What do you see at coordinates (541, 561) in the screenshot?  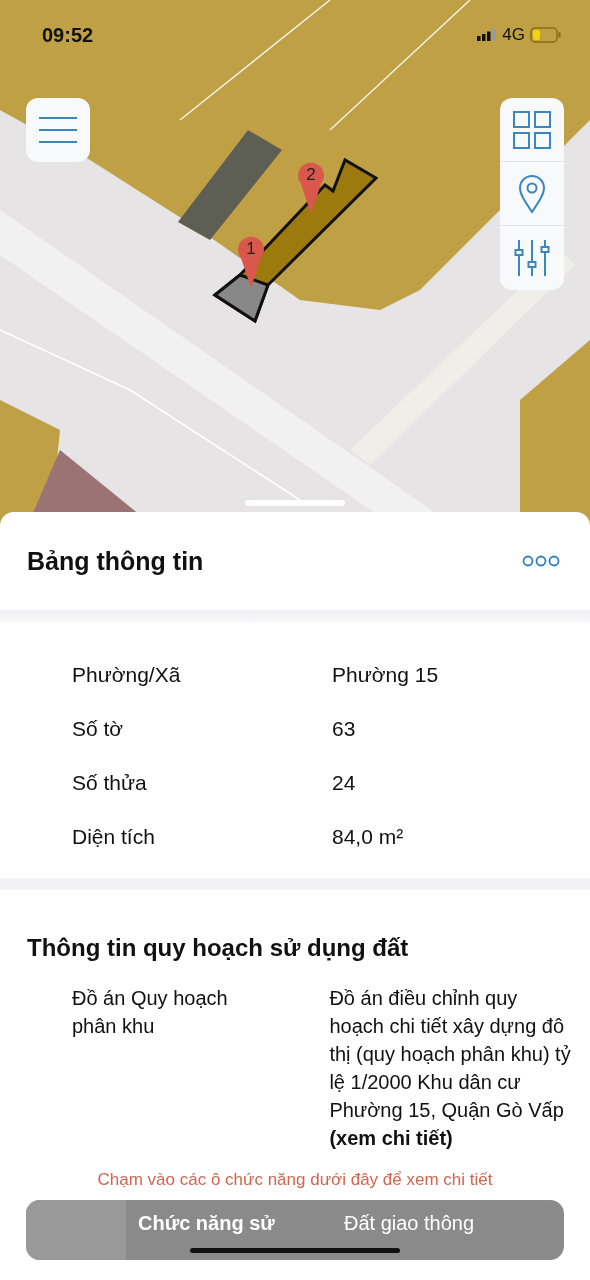 I see `more-icon` at bounding box center [541, 561].